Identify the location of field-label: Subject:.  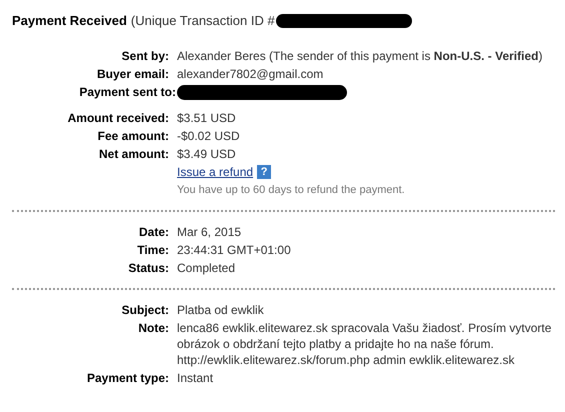
(145, 310).